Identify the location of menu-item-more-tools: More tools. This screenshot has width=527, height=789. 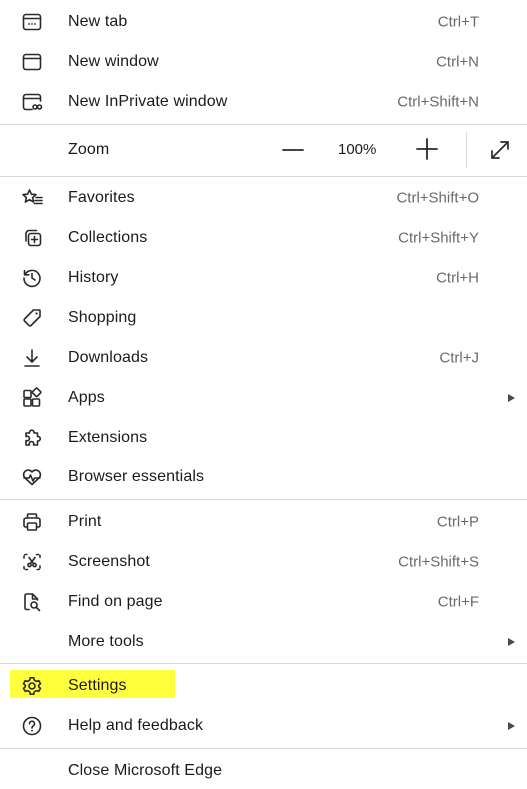
(263, 642).